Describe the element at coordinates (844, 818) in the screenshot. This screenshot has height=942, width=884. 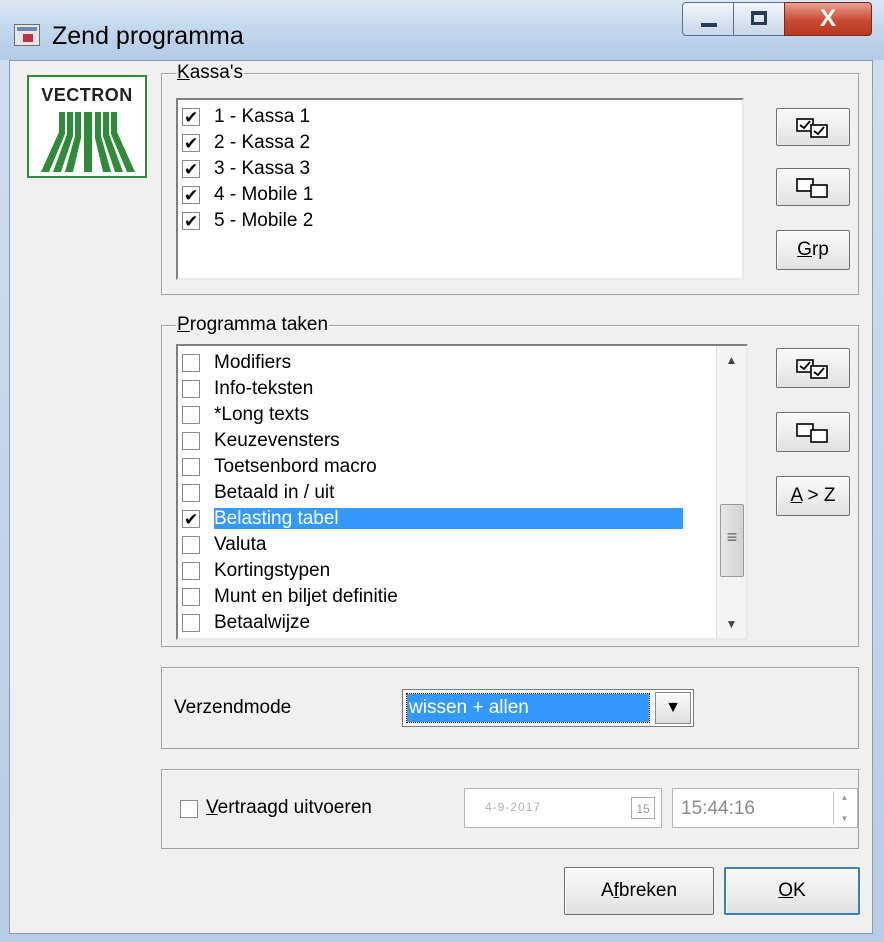
I see `spin-down-icon: ▼` at that location.